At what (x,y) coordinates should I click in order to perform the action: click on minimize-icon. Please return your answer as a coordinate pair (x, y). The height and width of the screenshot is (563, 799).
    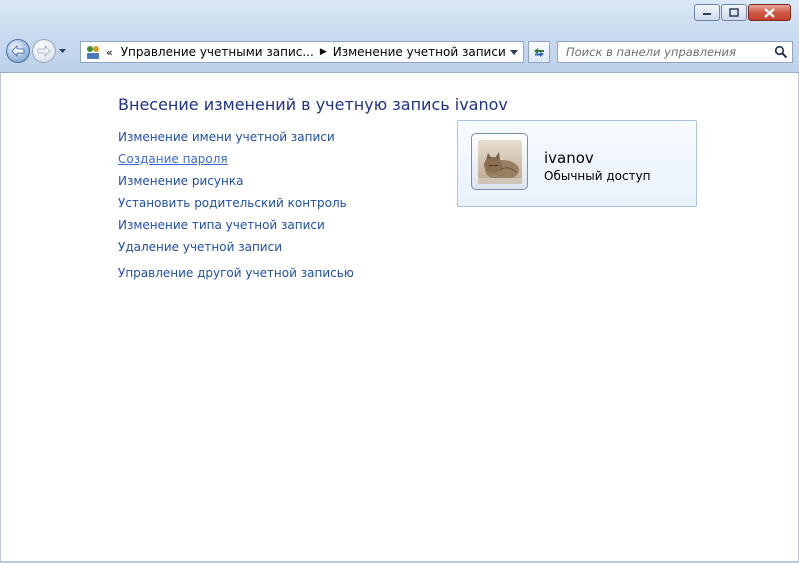
    Looking at the image, I should click on (707, 13).